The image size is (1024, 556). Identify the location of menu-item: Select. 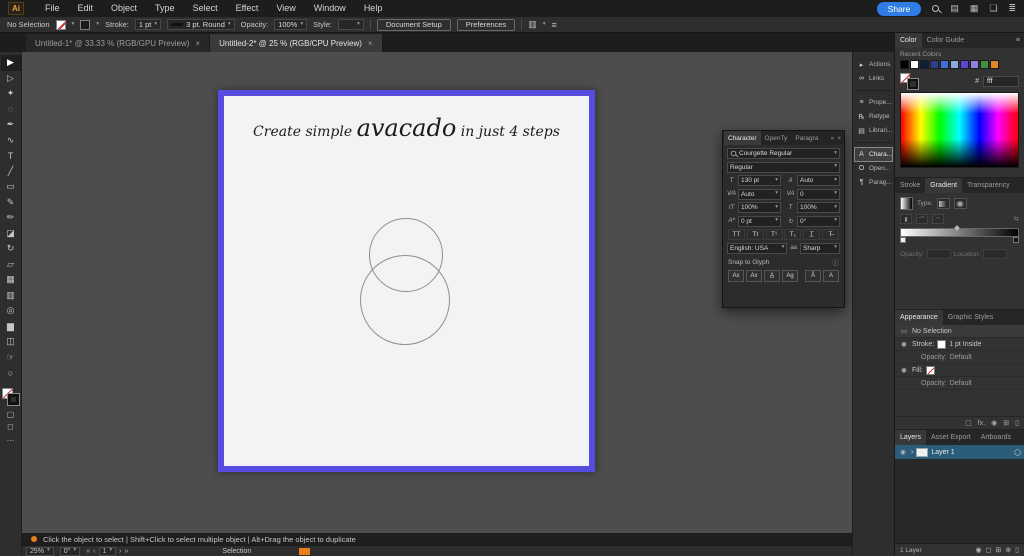
(205, 8).